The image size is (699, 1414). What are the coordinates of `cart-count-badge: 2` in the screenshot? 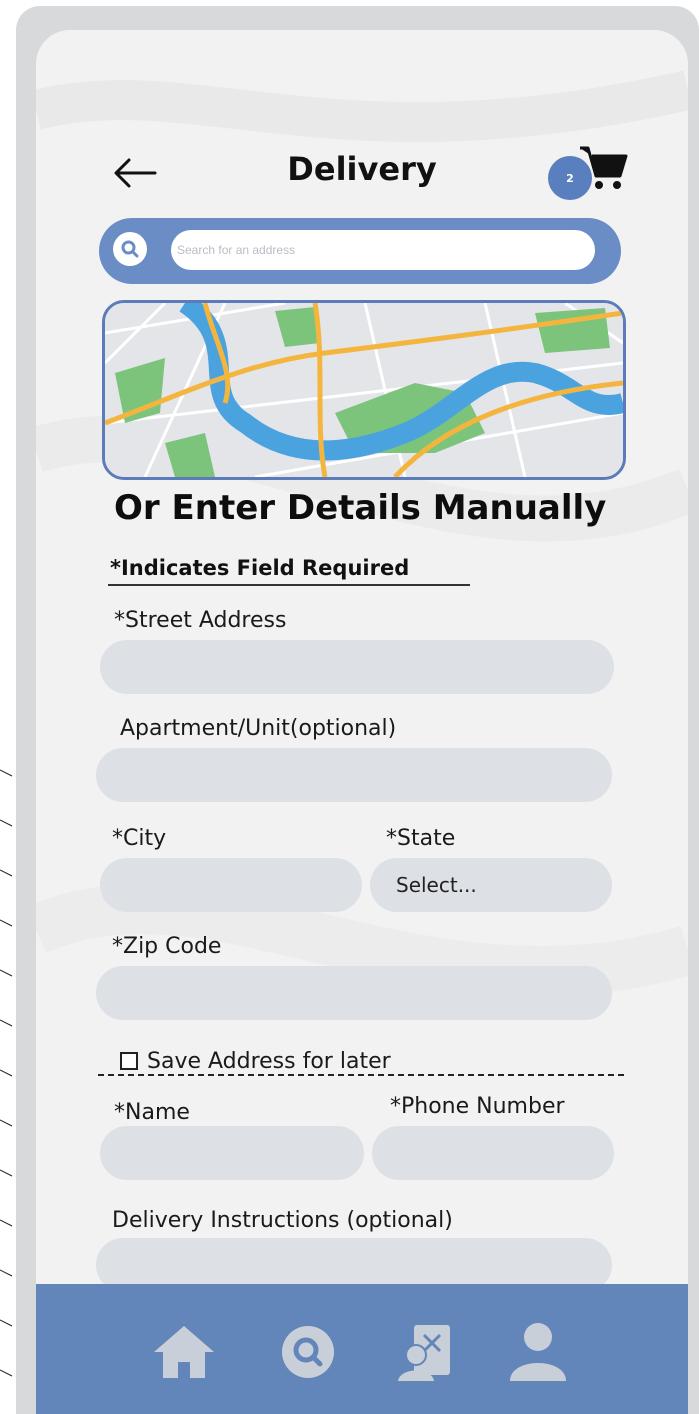 It's located at (570, 178).